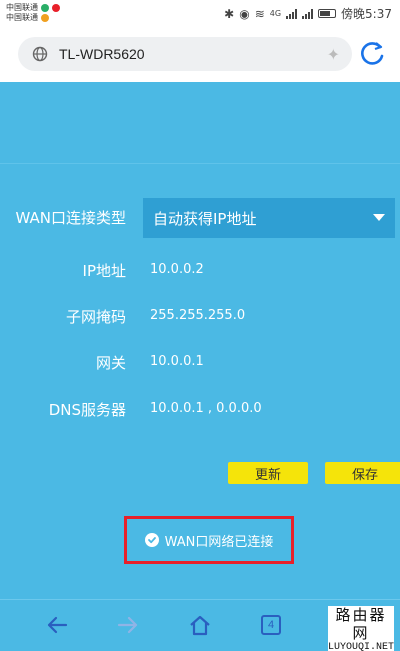 Image resolution: width=400 pixels, height=651 pixels. I want to click on status-bar: 中国联通 中国联通 ✱ ◉ ≋ 4G 傍晚5:37, so click(200, 13).